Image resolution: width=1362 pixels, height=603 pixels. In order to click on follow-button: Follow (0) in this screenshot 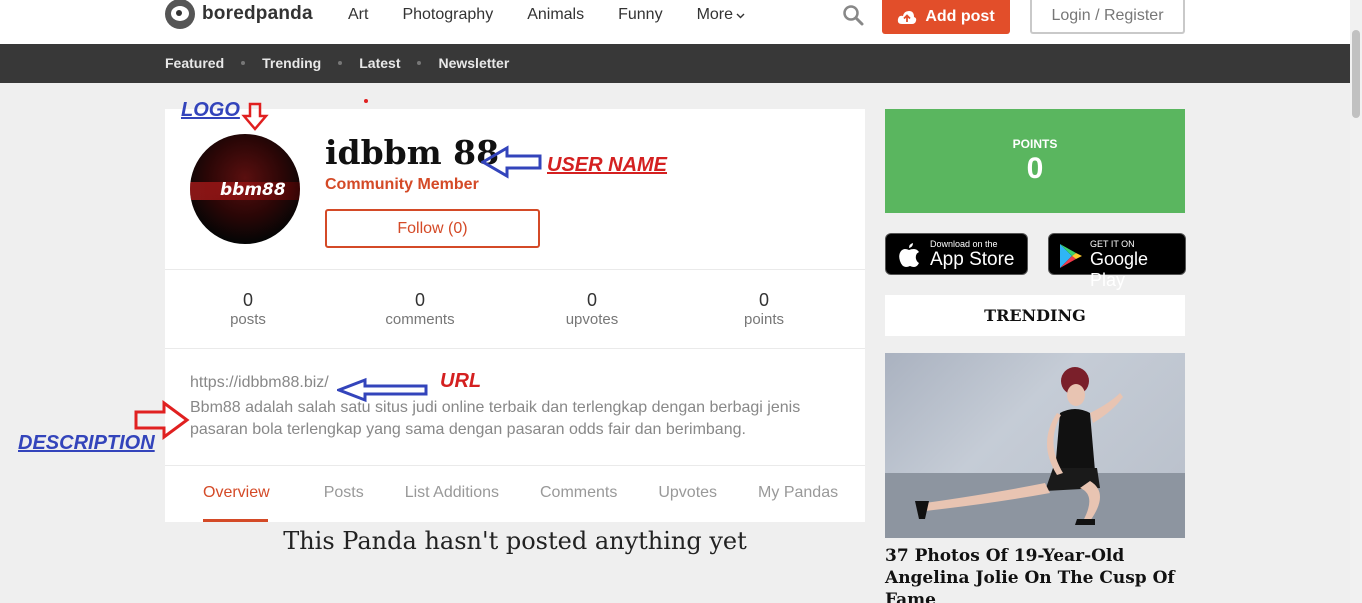, I will do `click(432, 228)`.